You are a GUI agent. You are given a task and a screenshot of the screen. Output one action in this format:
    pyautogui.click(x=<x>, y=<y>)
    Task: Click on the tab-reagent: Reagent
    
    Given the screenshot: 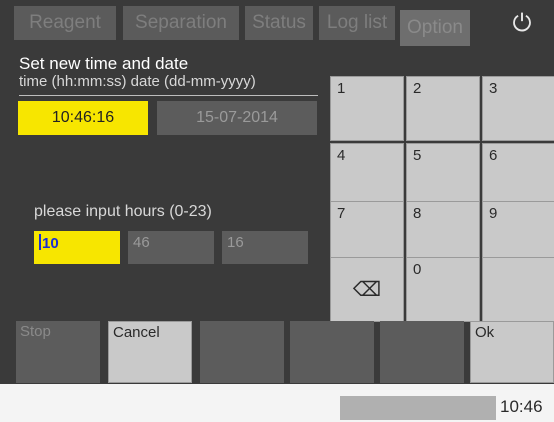 What is the action you would take?
    pyautogui.click(x=65, y=23)
    